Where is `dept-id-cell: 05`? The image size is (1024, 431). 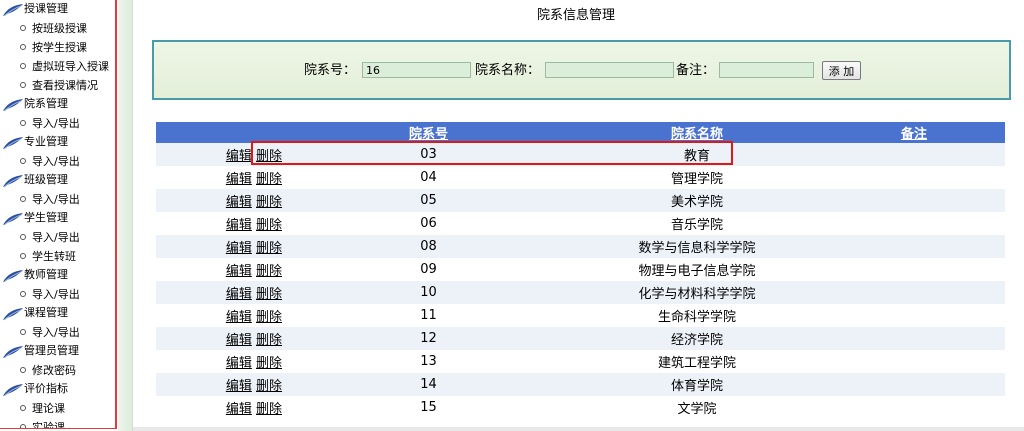
dept-id-cell: 05 is located at coordinates (428, 200).